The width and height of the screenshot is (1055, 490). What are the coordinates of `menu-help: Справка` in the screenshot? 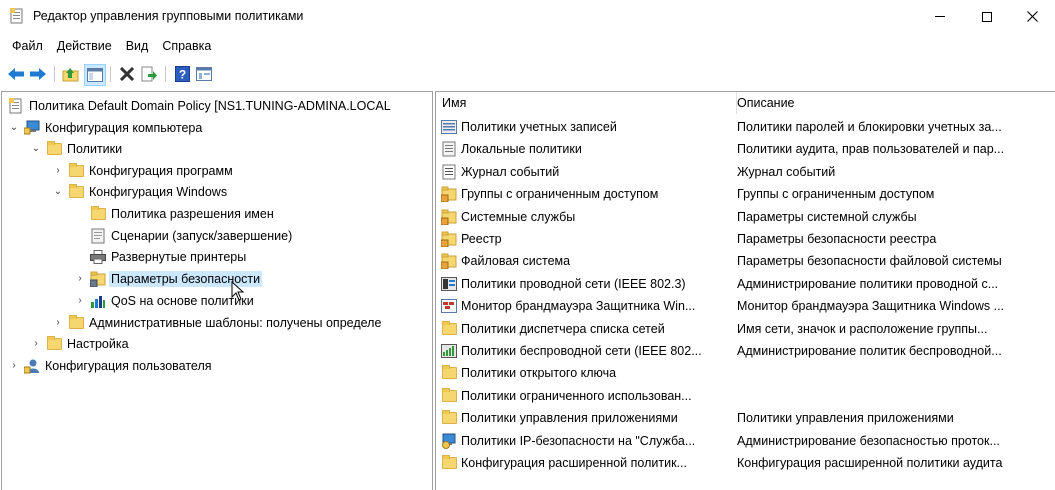 It's located at (186, 46).